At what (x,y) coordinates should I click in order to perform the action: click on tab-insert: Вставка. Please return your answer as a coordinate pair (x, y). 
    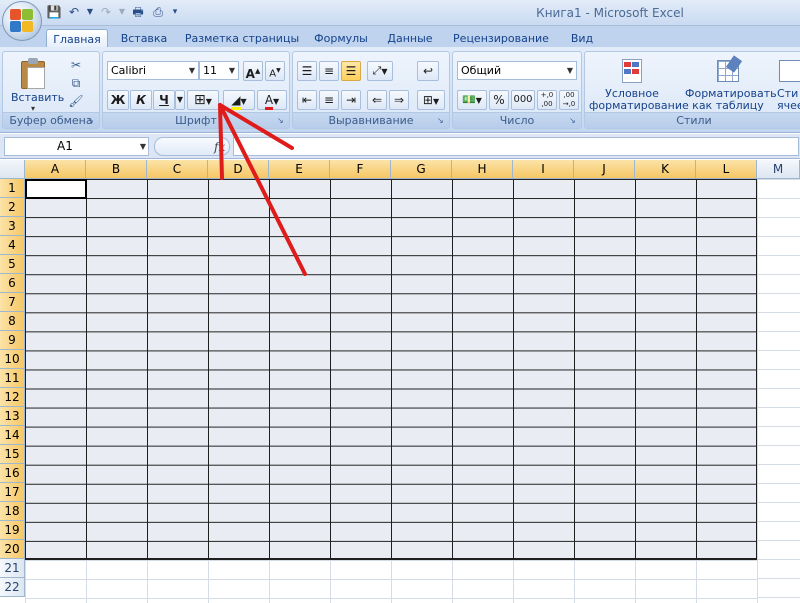
    Looking at the image, I should click on (144, 38).